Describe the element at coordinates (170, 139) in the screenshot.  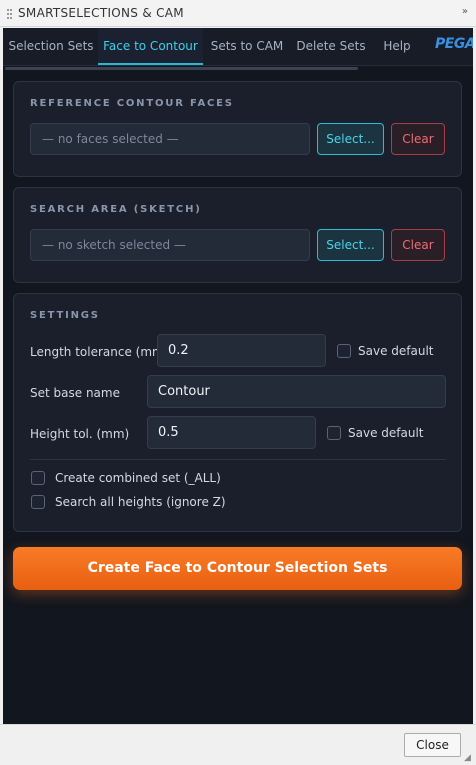
I see `reference-faces-field: — no faces selected —` at that location.